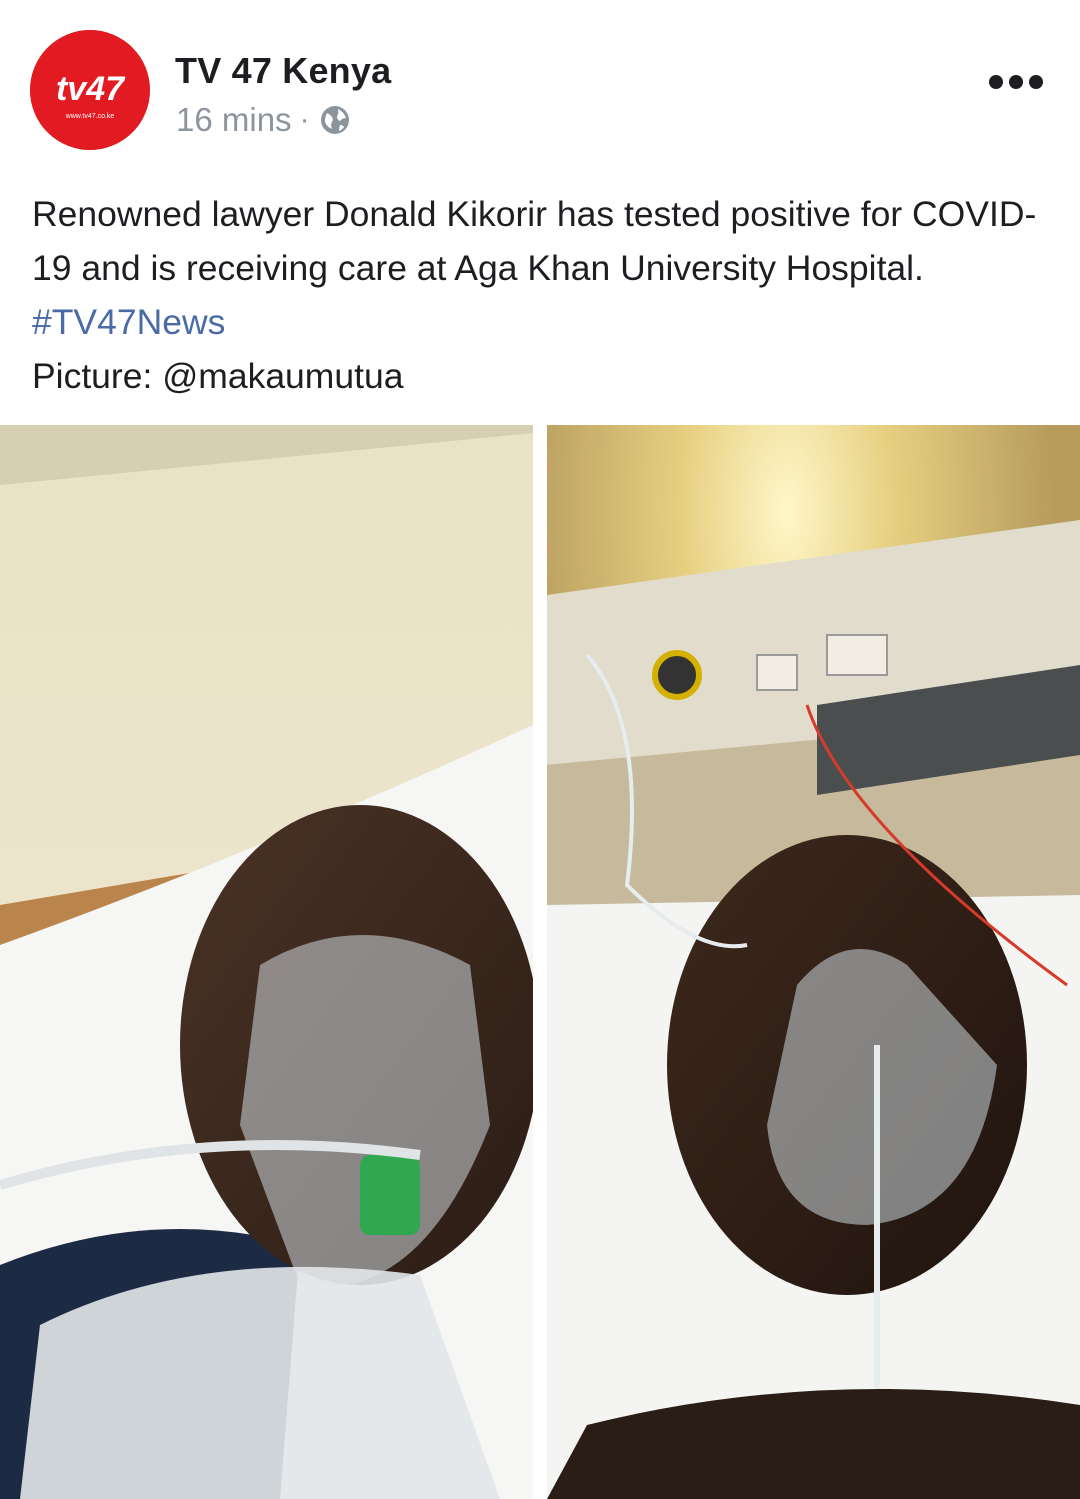 This screenshot has height=1499, width=1080. Describe the element at coordinates (90, 116) in the screenshot. I see `svg-text: www.tv47.co.ke` at that location.